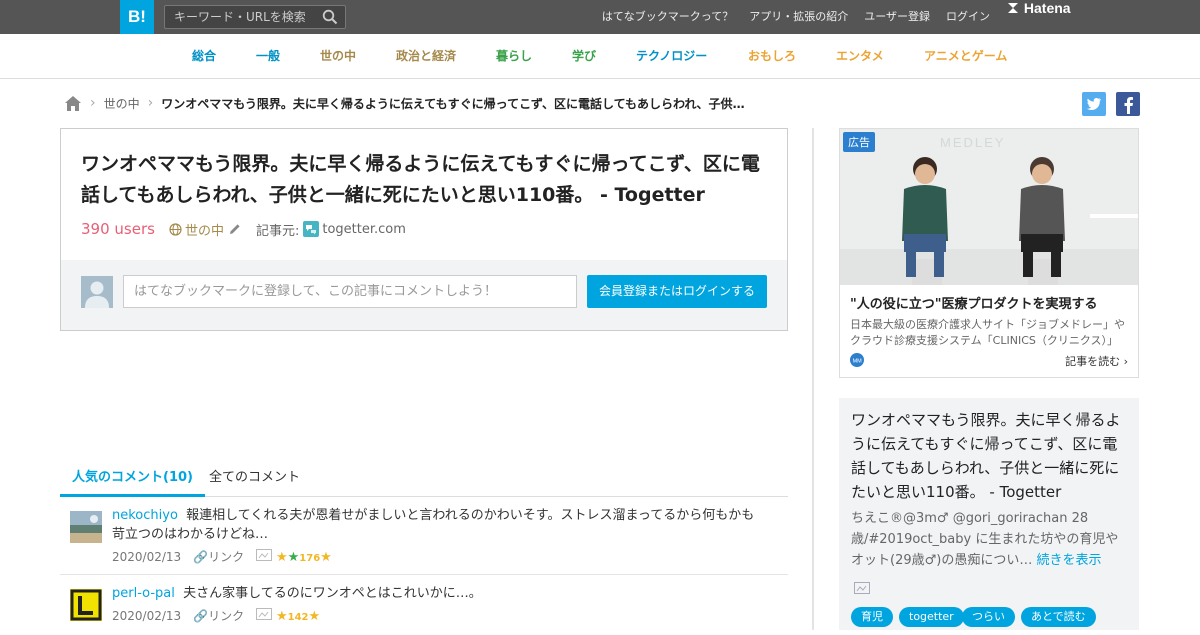  Describe the element at coordinates (1038, 17) in the screenshot. I see `hatena-logo: Hatena` at that location.